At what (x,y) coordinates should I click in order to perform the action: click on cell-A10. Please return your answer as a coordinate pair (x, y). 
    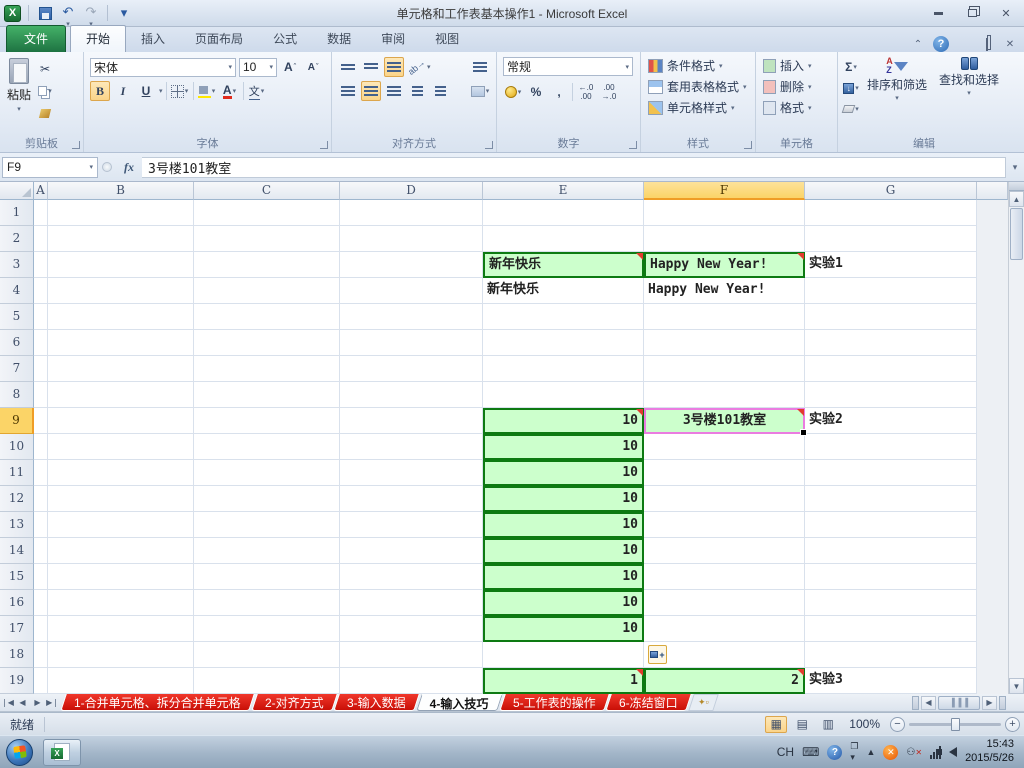
    Looking at the image, I should click on (41, 447).